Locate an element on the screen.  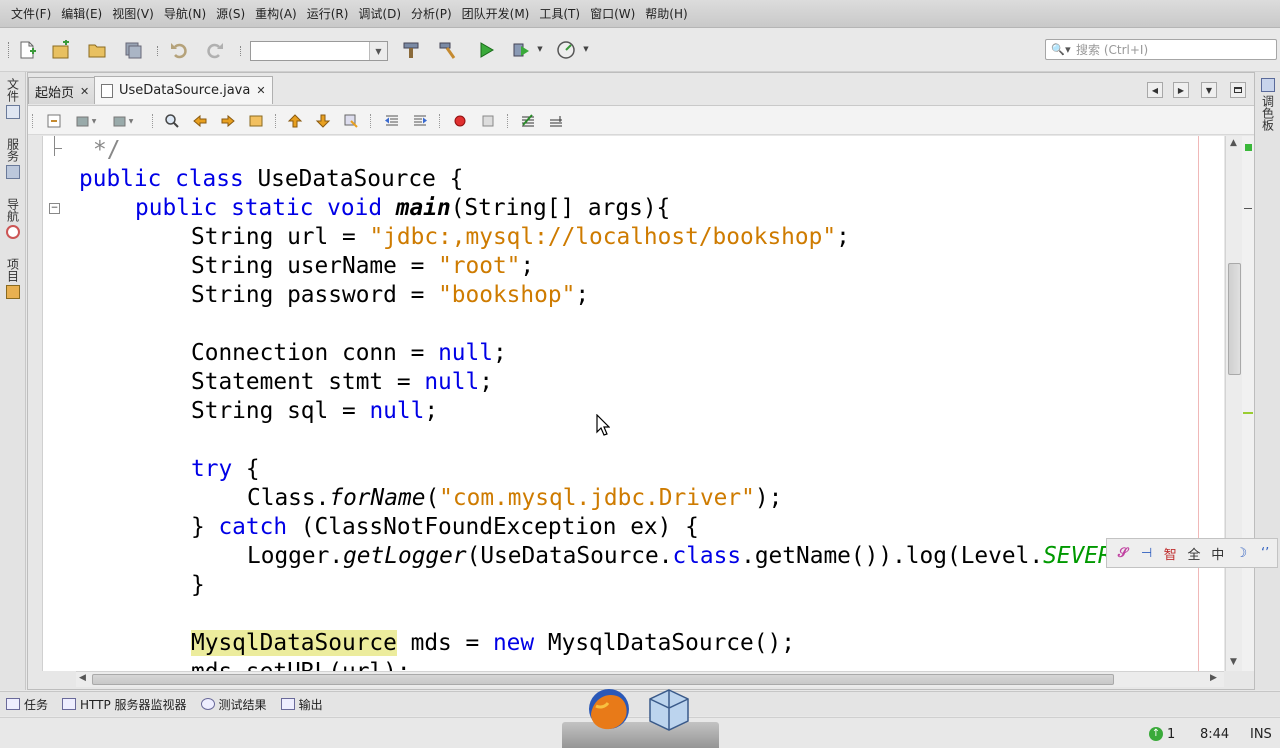
vertical-scrollbar: ▲ ▼ is located at coordinates (1233, 403).